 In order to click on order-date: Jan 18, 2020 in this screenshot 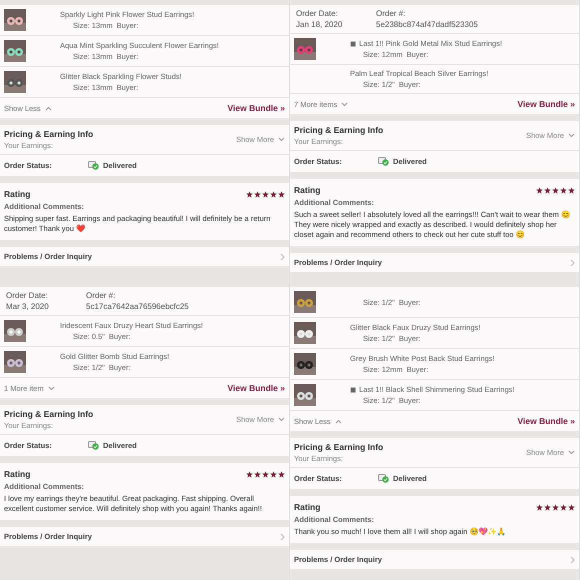, I will do `click(320, 24)`.